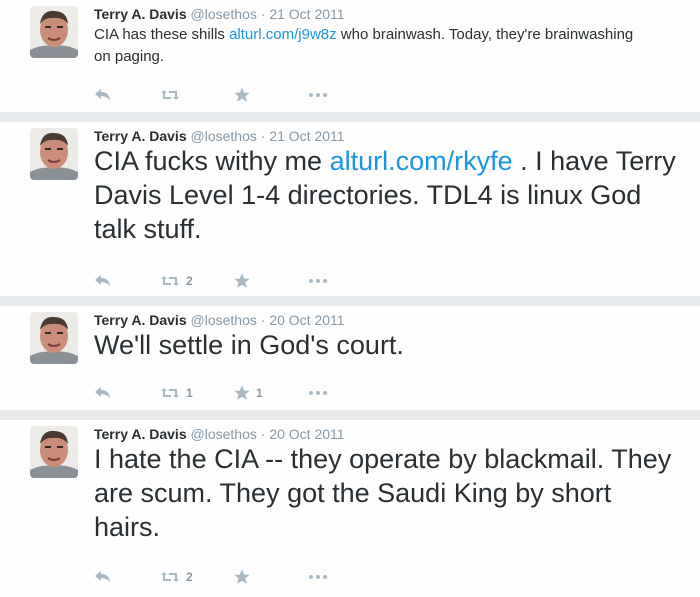 The height and width of the screenshot is (597, 700). I want to click on tweet-text-before: We'll settle in God's court., so click(249, 345).